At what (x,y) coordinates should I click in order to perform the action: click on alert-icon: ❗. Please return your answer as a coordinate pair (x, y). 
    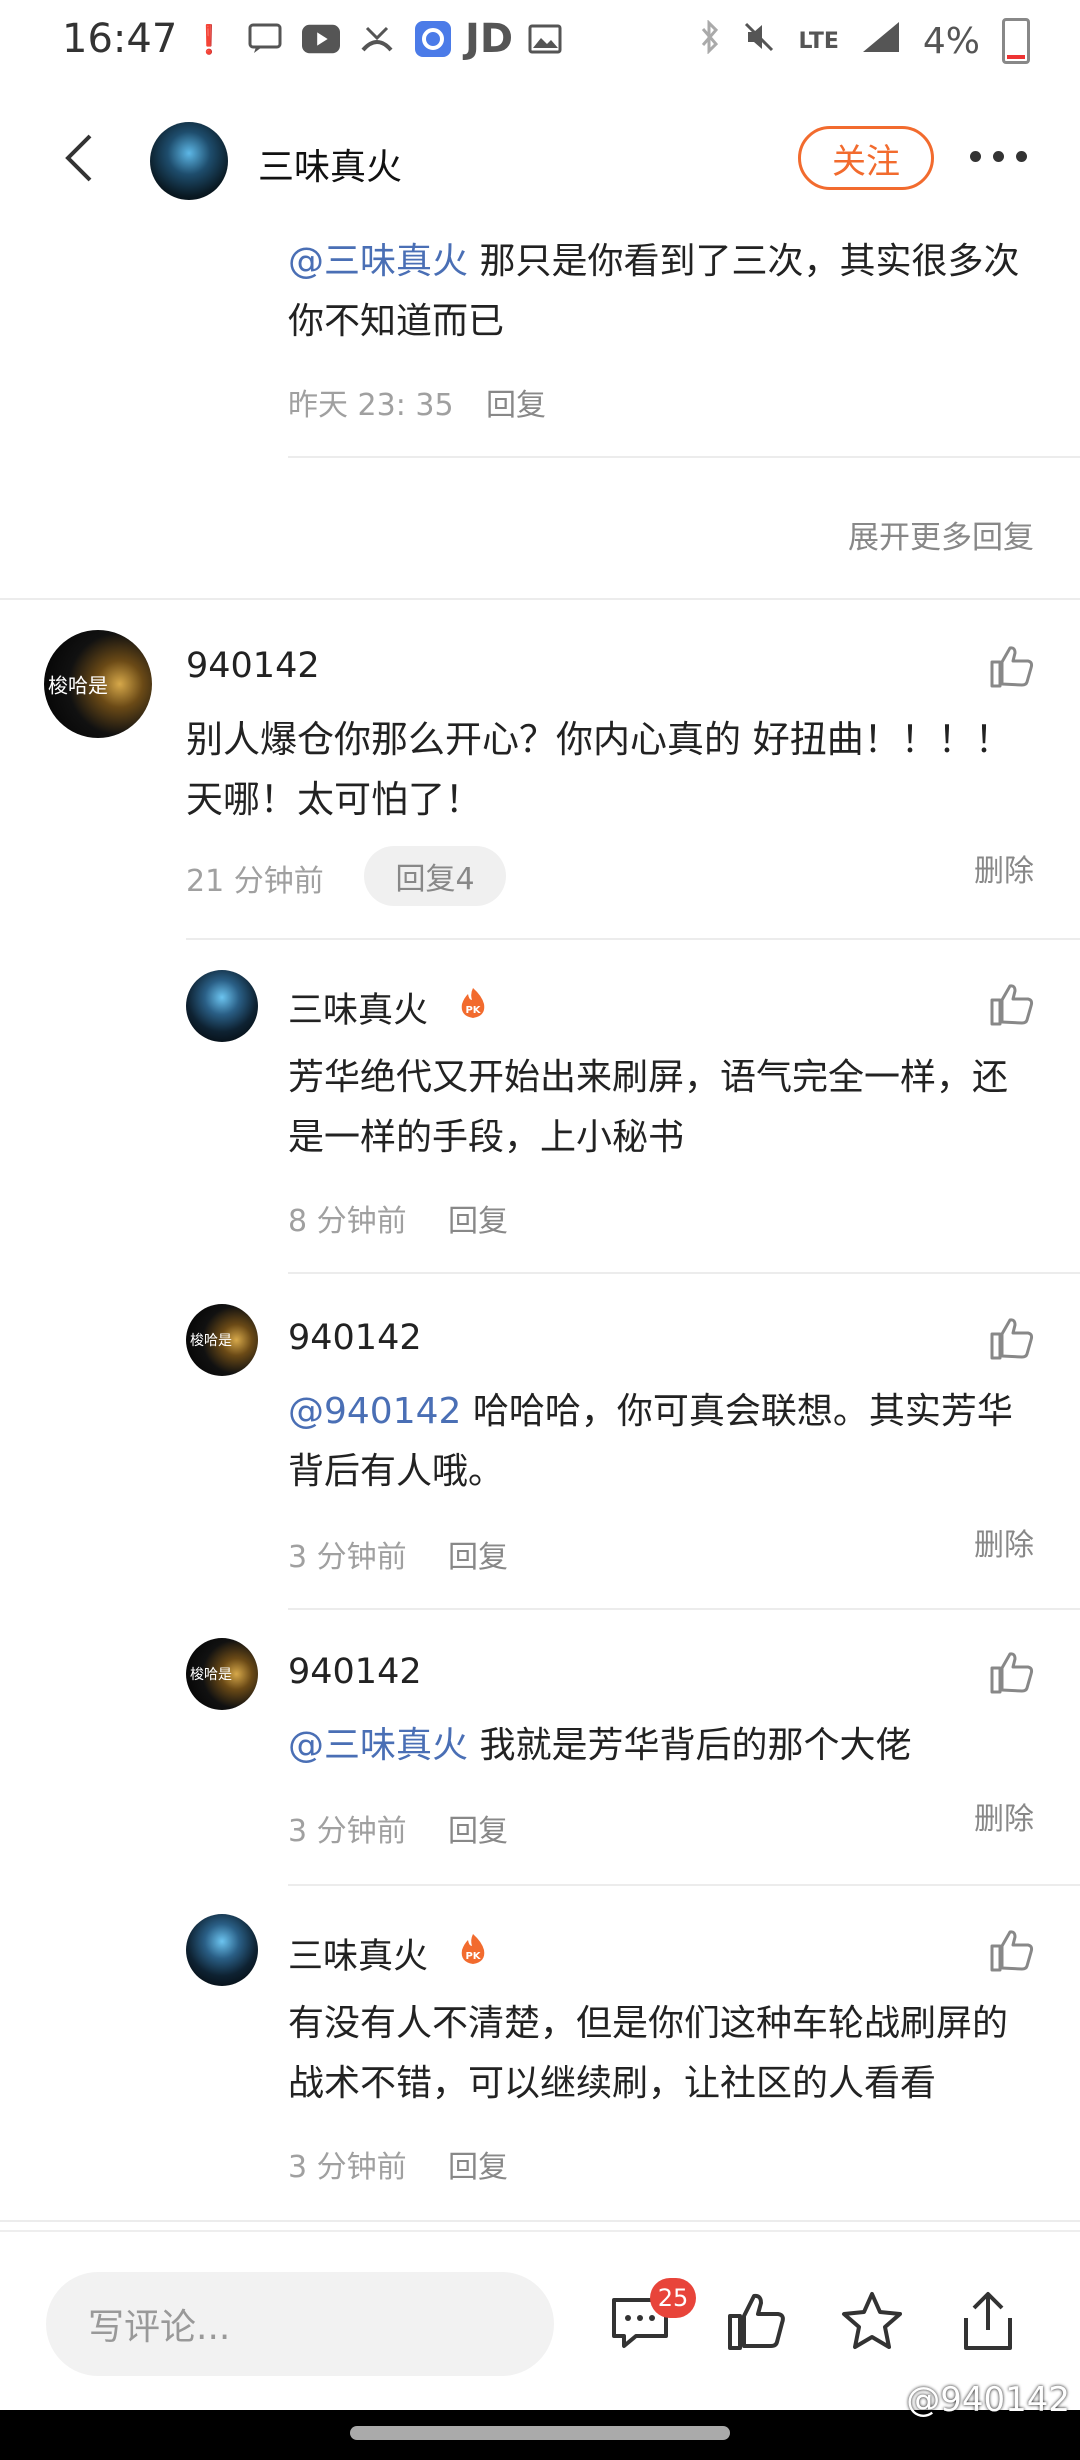
    Looking at the image, I should click on (209, 39).